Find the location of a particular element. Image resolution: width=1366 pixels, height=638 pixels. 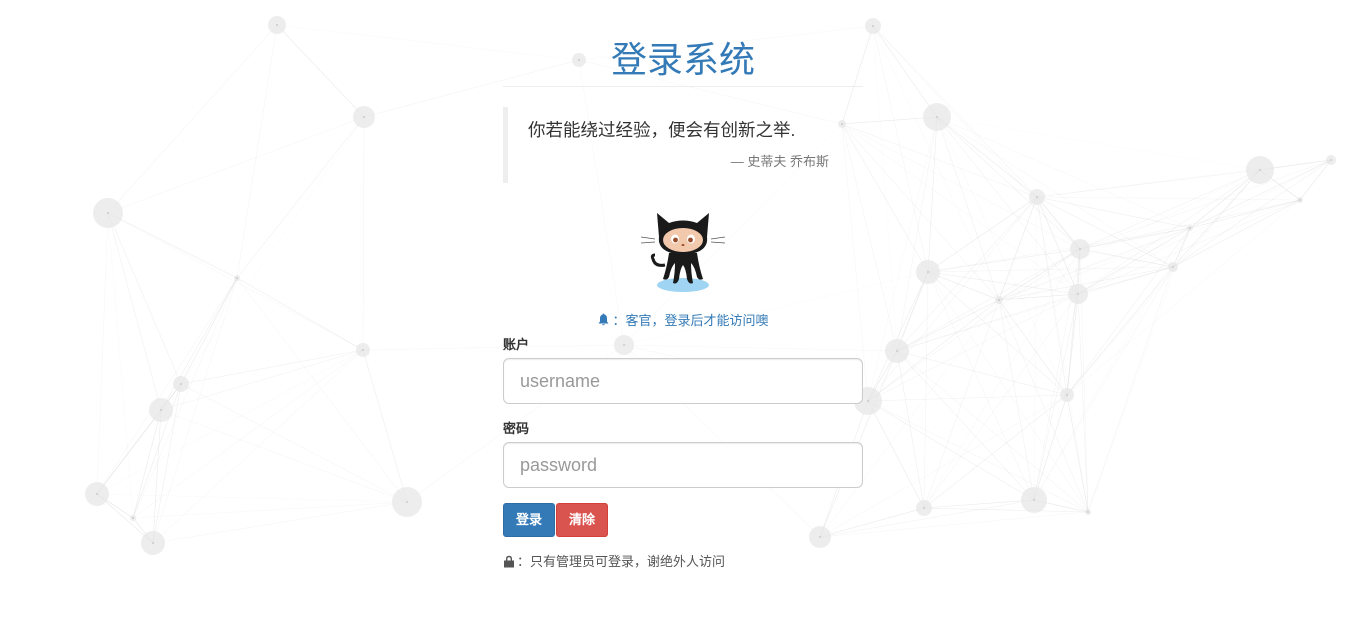

lock-icon is located at coordinates (509, 564).